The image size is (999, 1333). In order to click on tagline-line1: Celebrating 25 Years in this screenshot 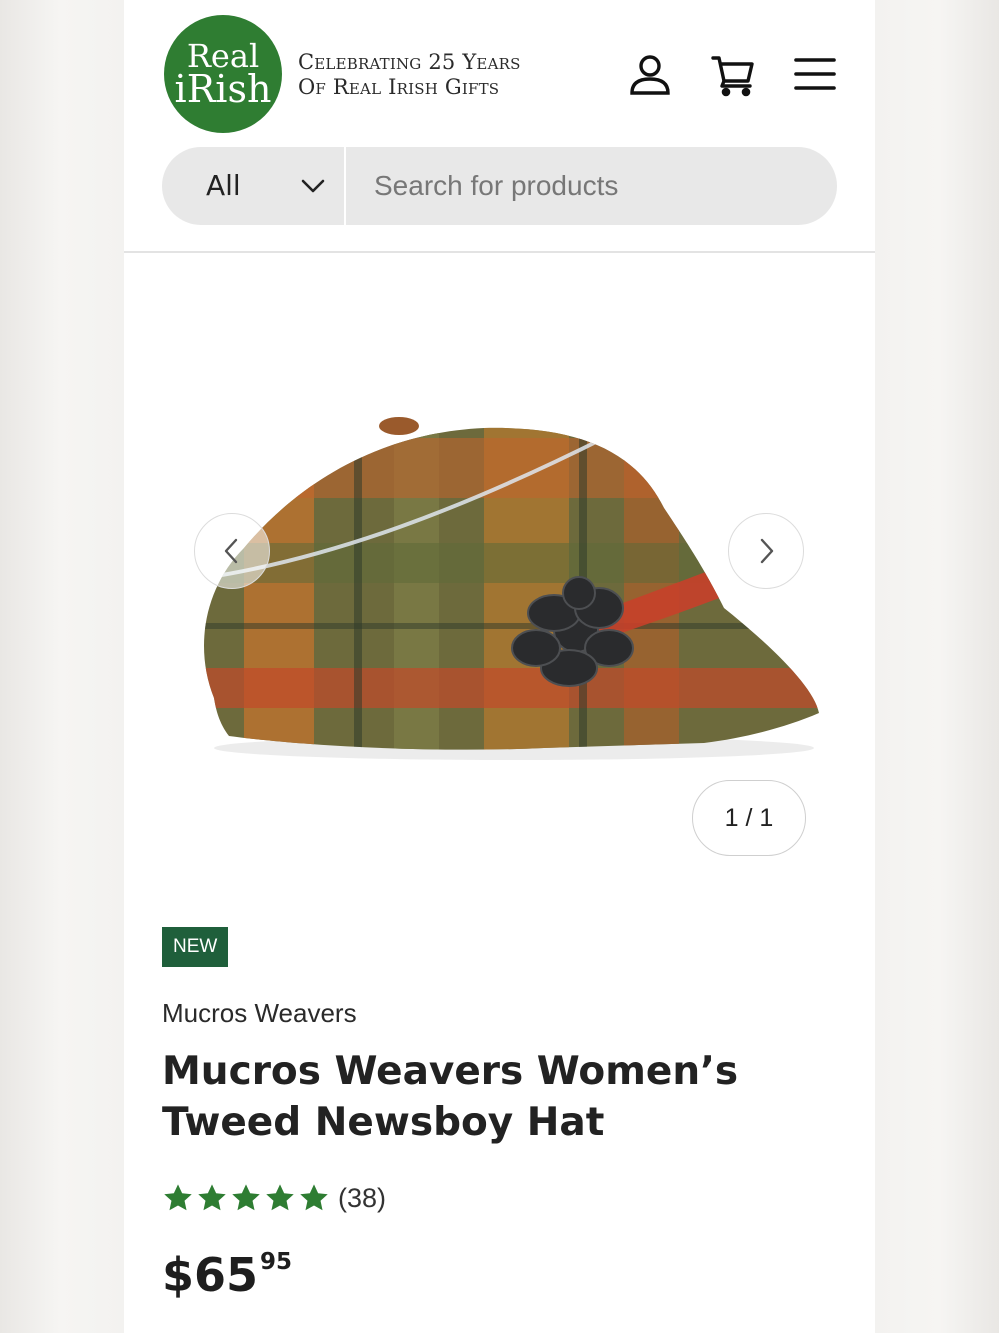, I will do `click(409, 62)`.